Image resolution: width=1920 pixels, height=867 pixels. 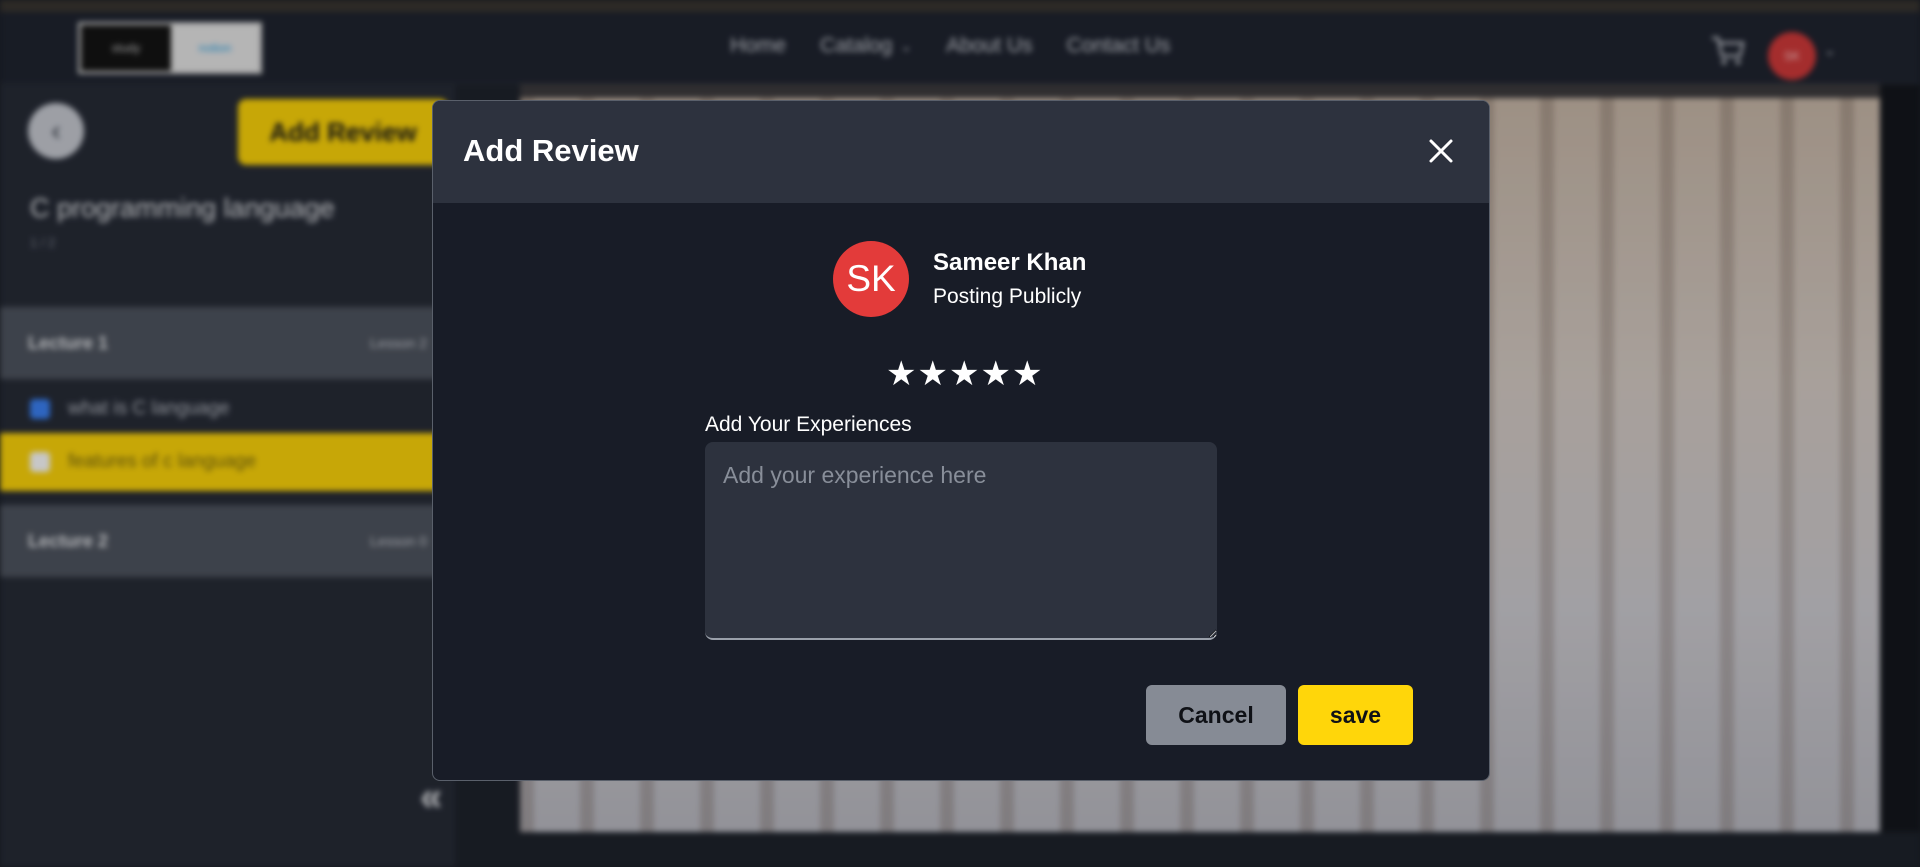 What do you see at coordinates (871, 279) in the screenshot?
I see `avatar: SK` at bounding box center [871, 279].